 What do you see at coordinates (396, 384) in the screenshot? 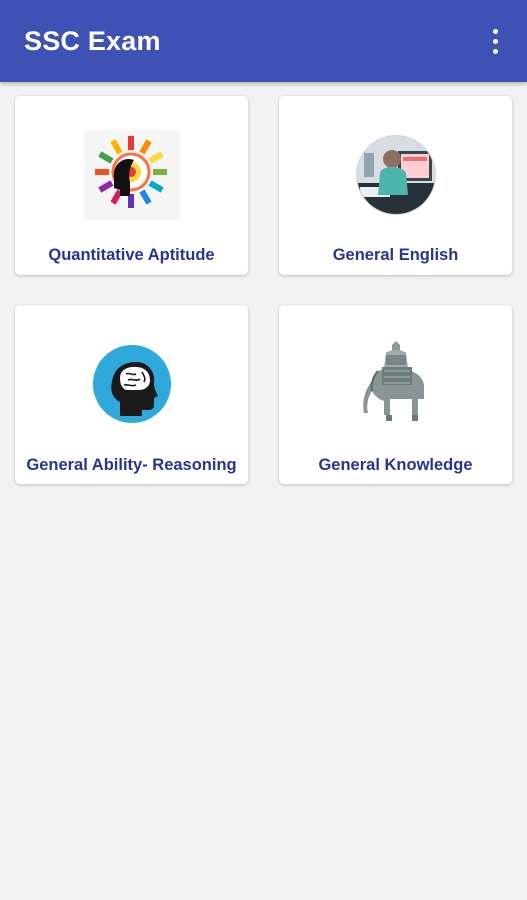
I see `elephant-icon` at bounding box center [396, 384].